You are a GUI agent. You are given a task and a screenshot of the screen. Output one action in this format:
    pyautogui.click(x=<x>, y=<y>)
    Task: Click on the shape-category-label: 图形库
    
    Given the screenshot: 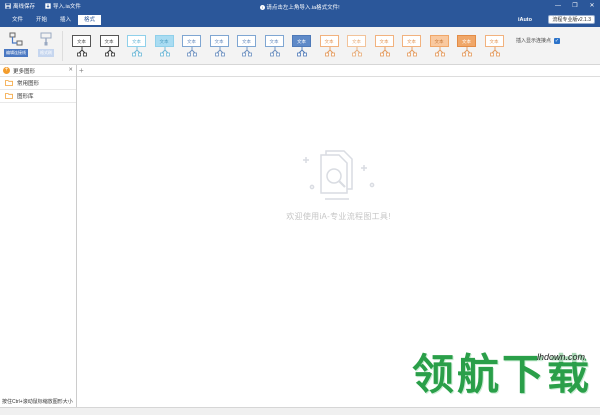 What is the action you would take?
    pyautogui.click(x=25, y=97)
    